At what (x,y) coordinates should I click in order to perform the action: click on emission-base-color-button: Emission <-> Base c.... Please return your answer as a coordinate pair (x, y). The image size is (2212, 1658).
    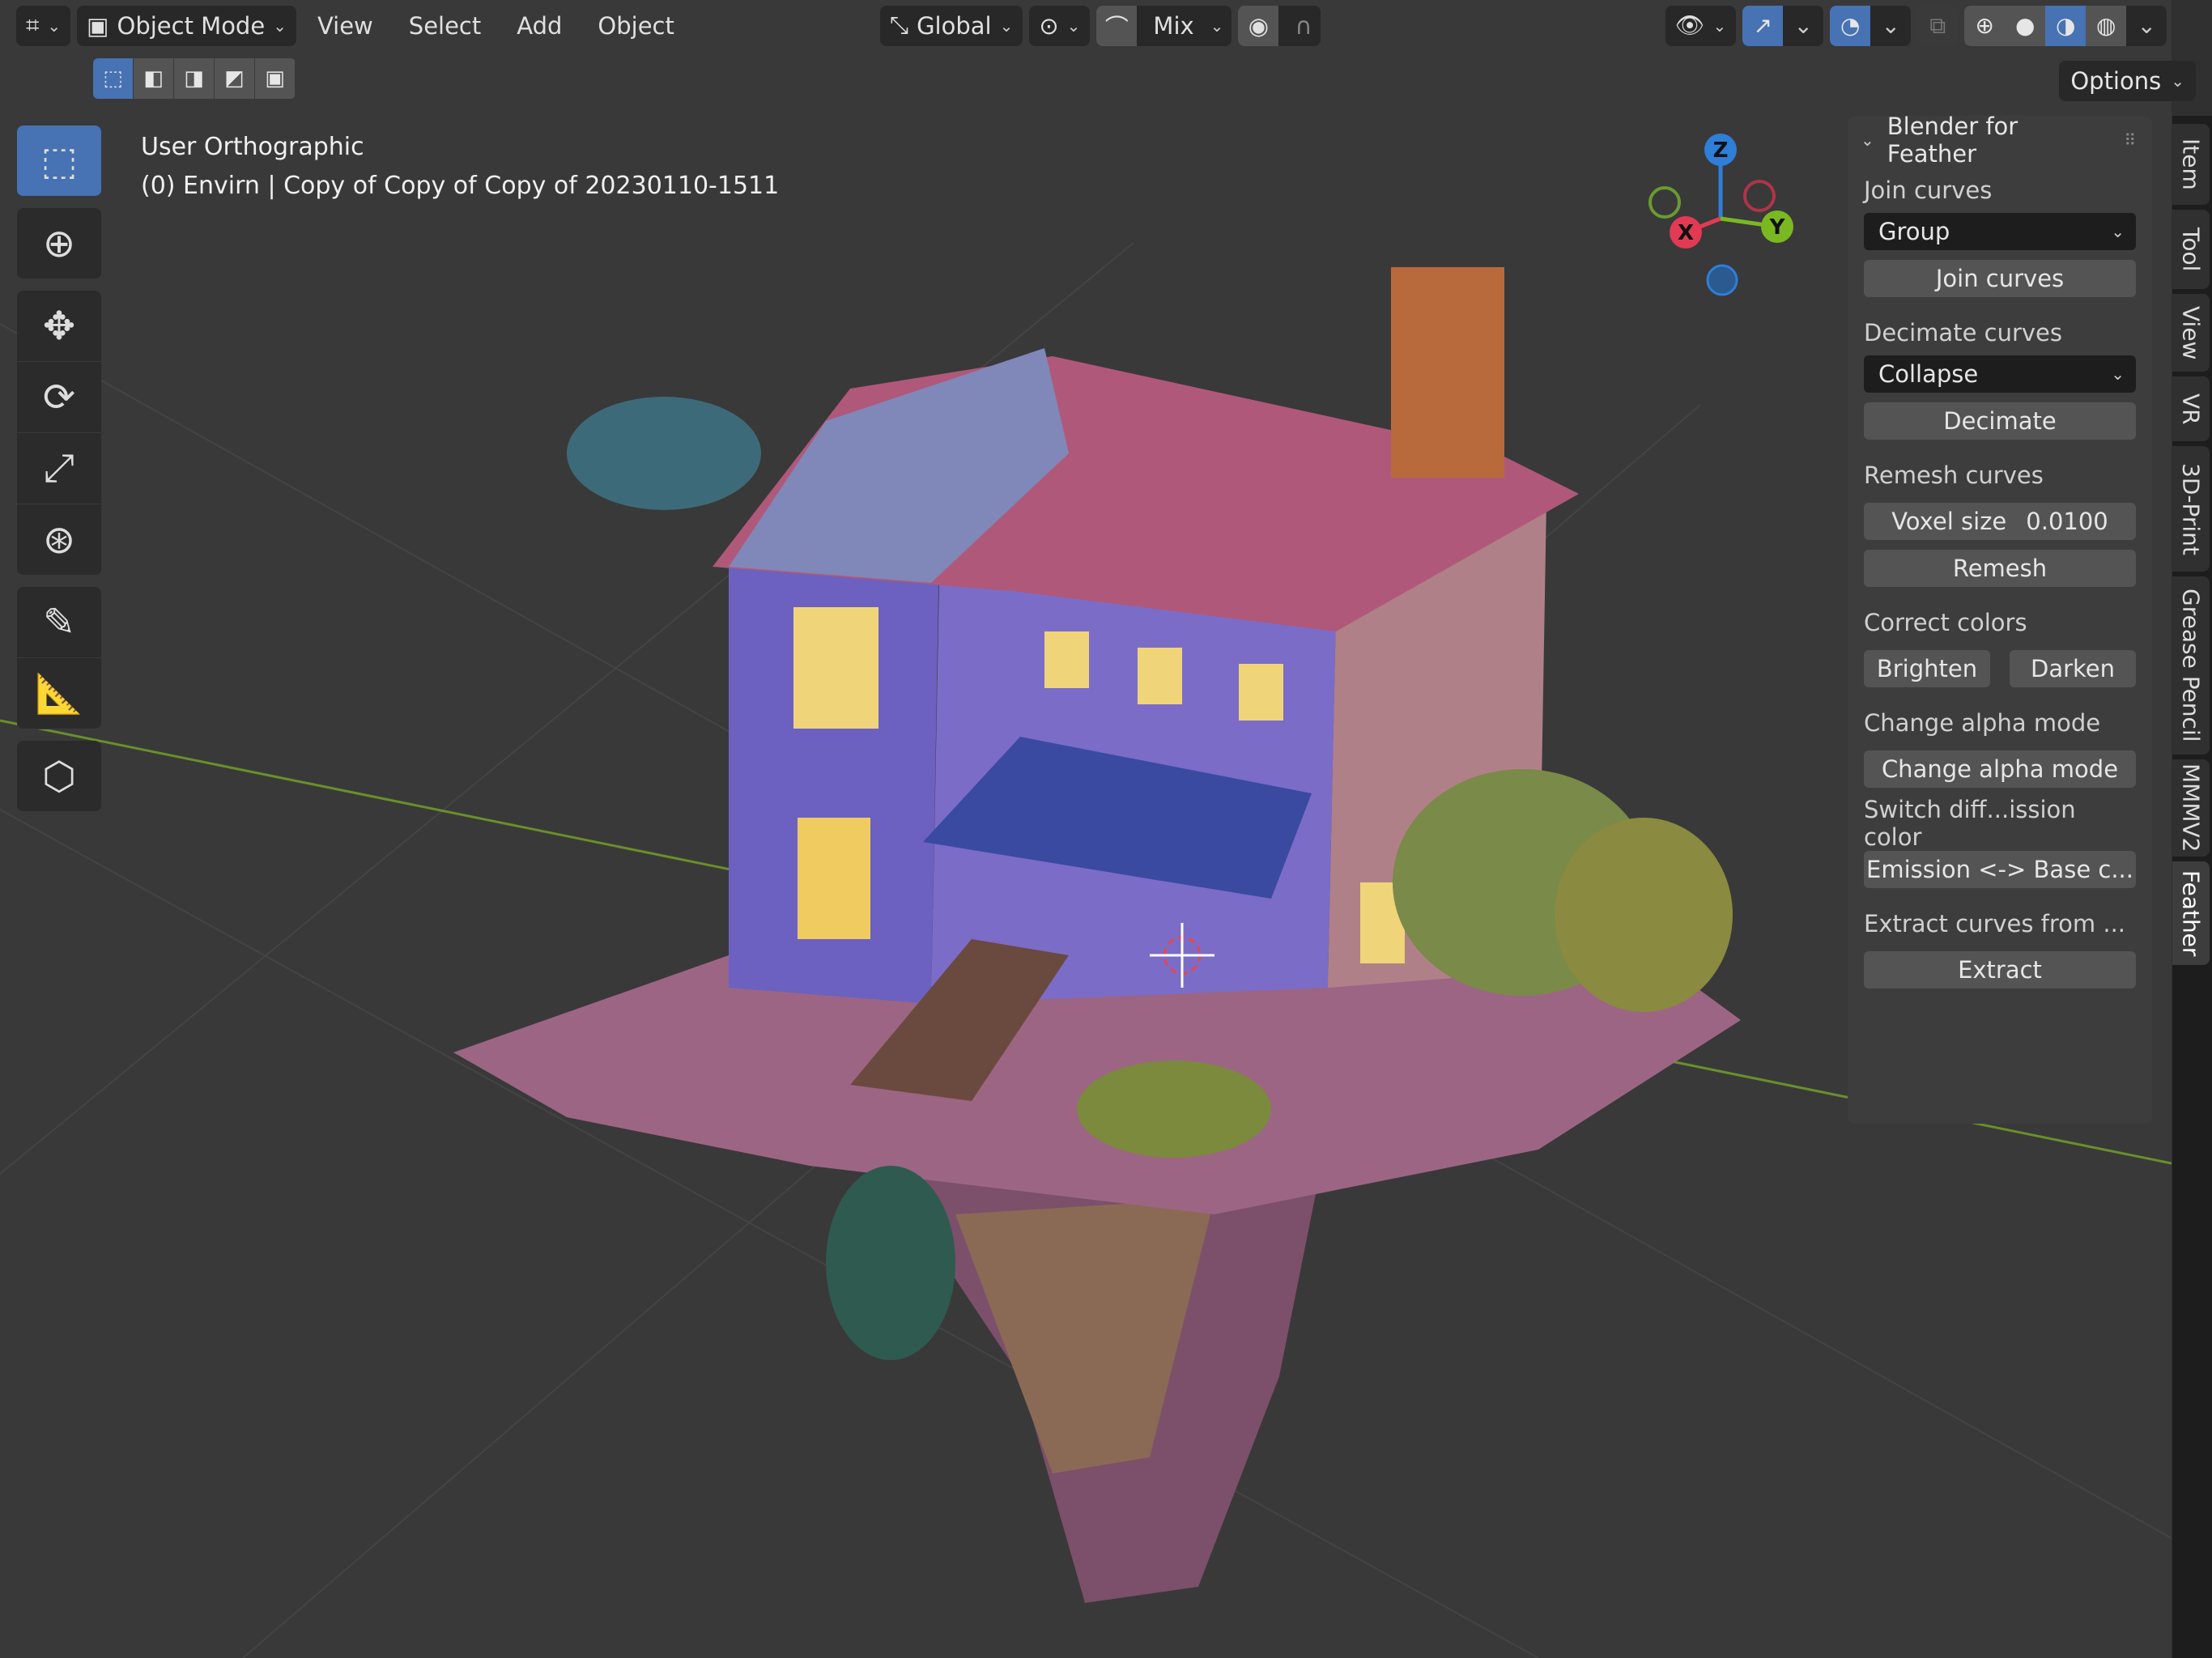
    Looking at the image, I should click on (2000, 869).